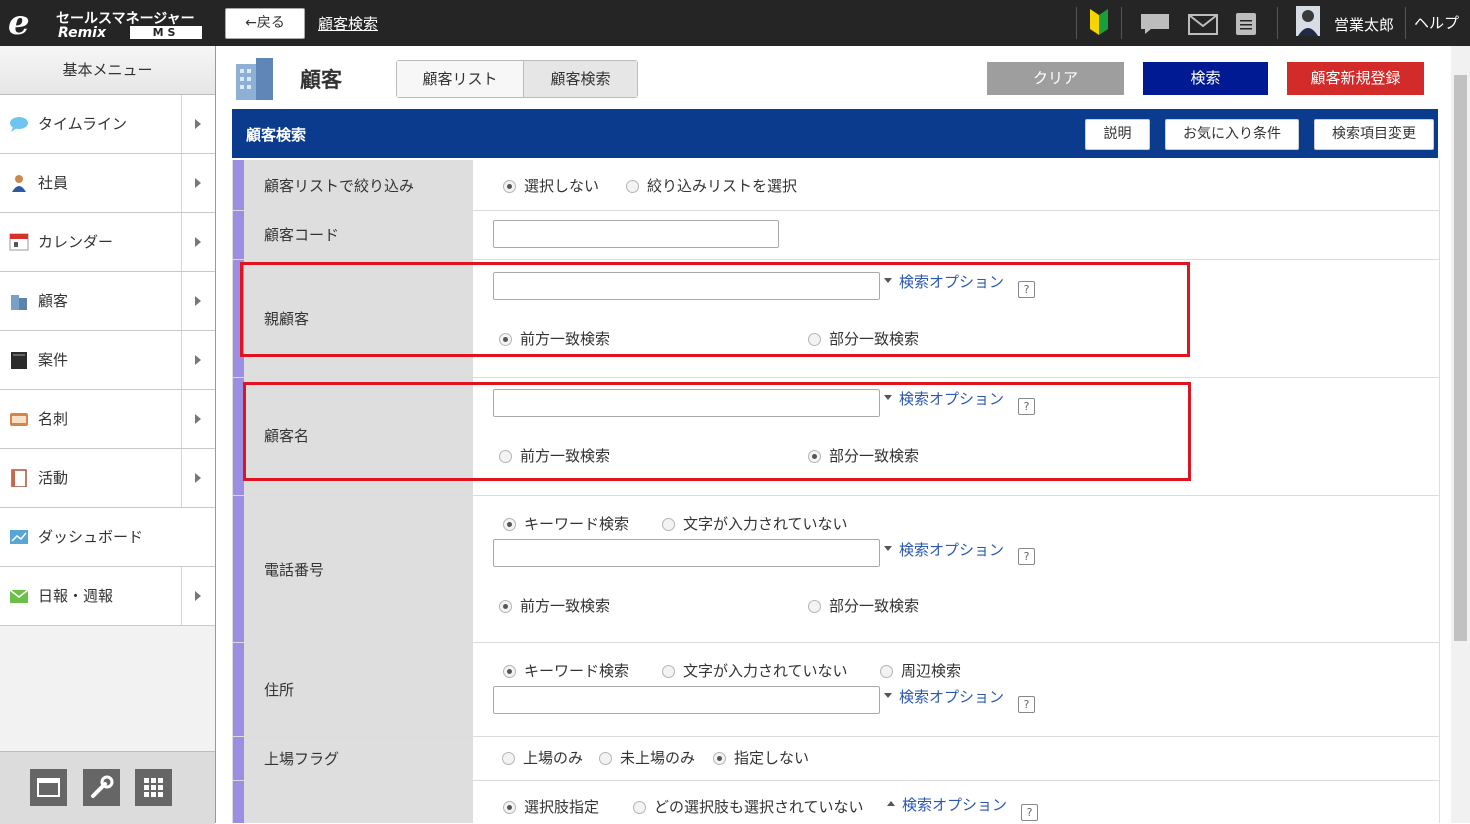 The width and height of the screenshot is (1470, 824). What do you see at coordinates (339, 186) in the screenshot?
I see `field-label: 顧客リストで絞り込み` at bounding box center [339, 186].